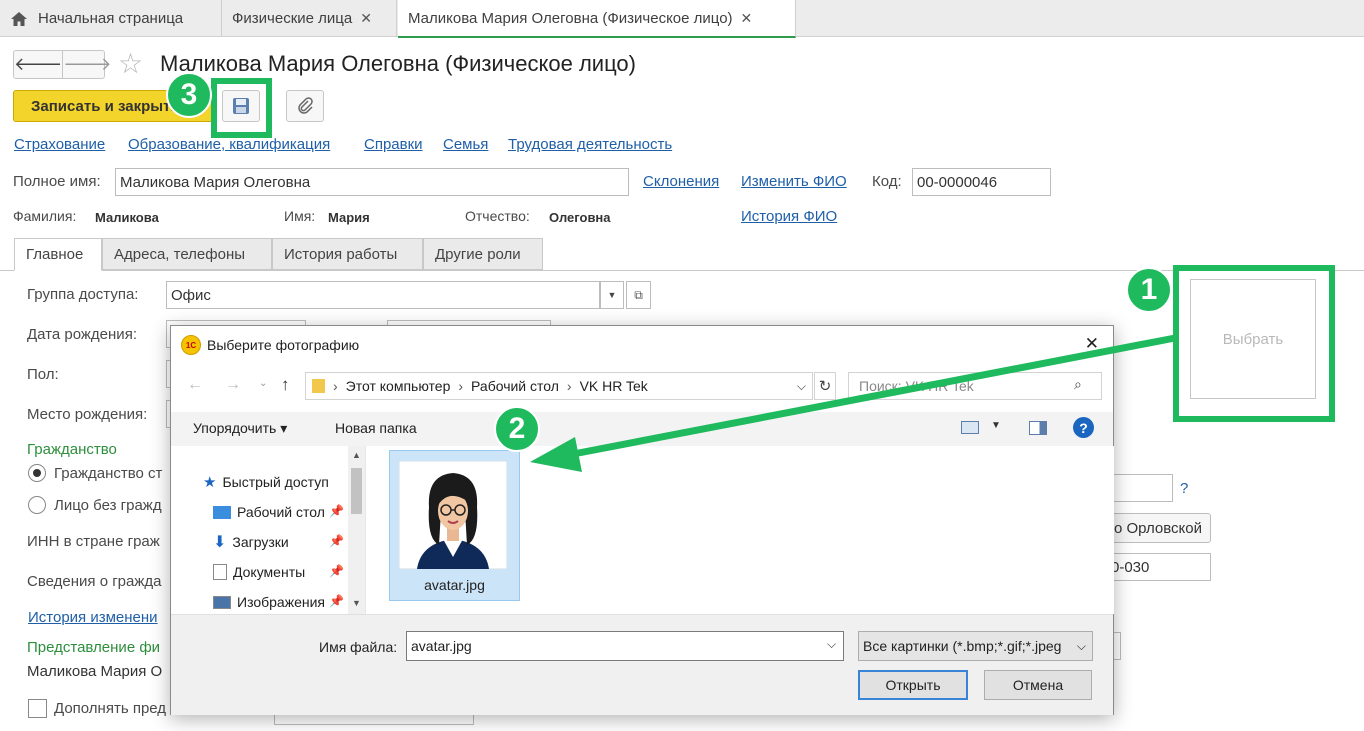 Image resolution: width=1364 pixels, height=731 pixels. What do you see at coordinates (517, 429) in the screenshot?
I see `callout-2: 2` at bounding box center [517, 429].